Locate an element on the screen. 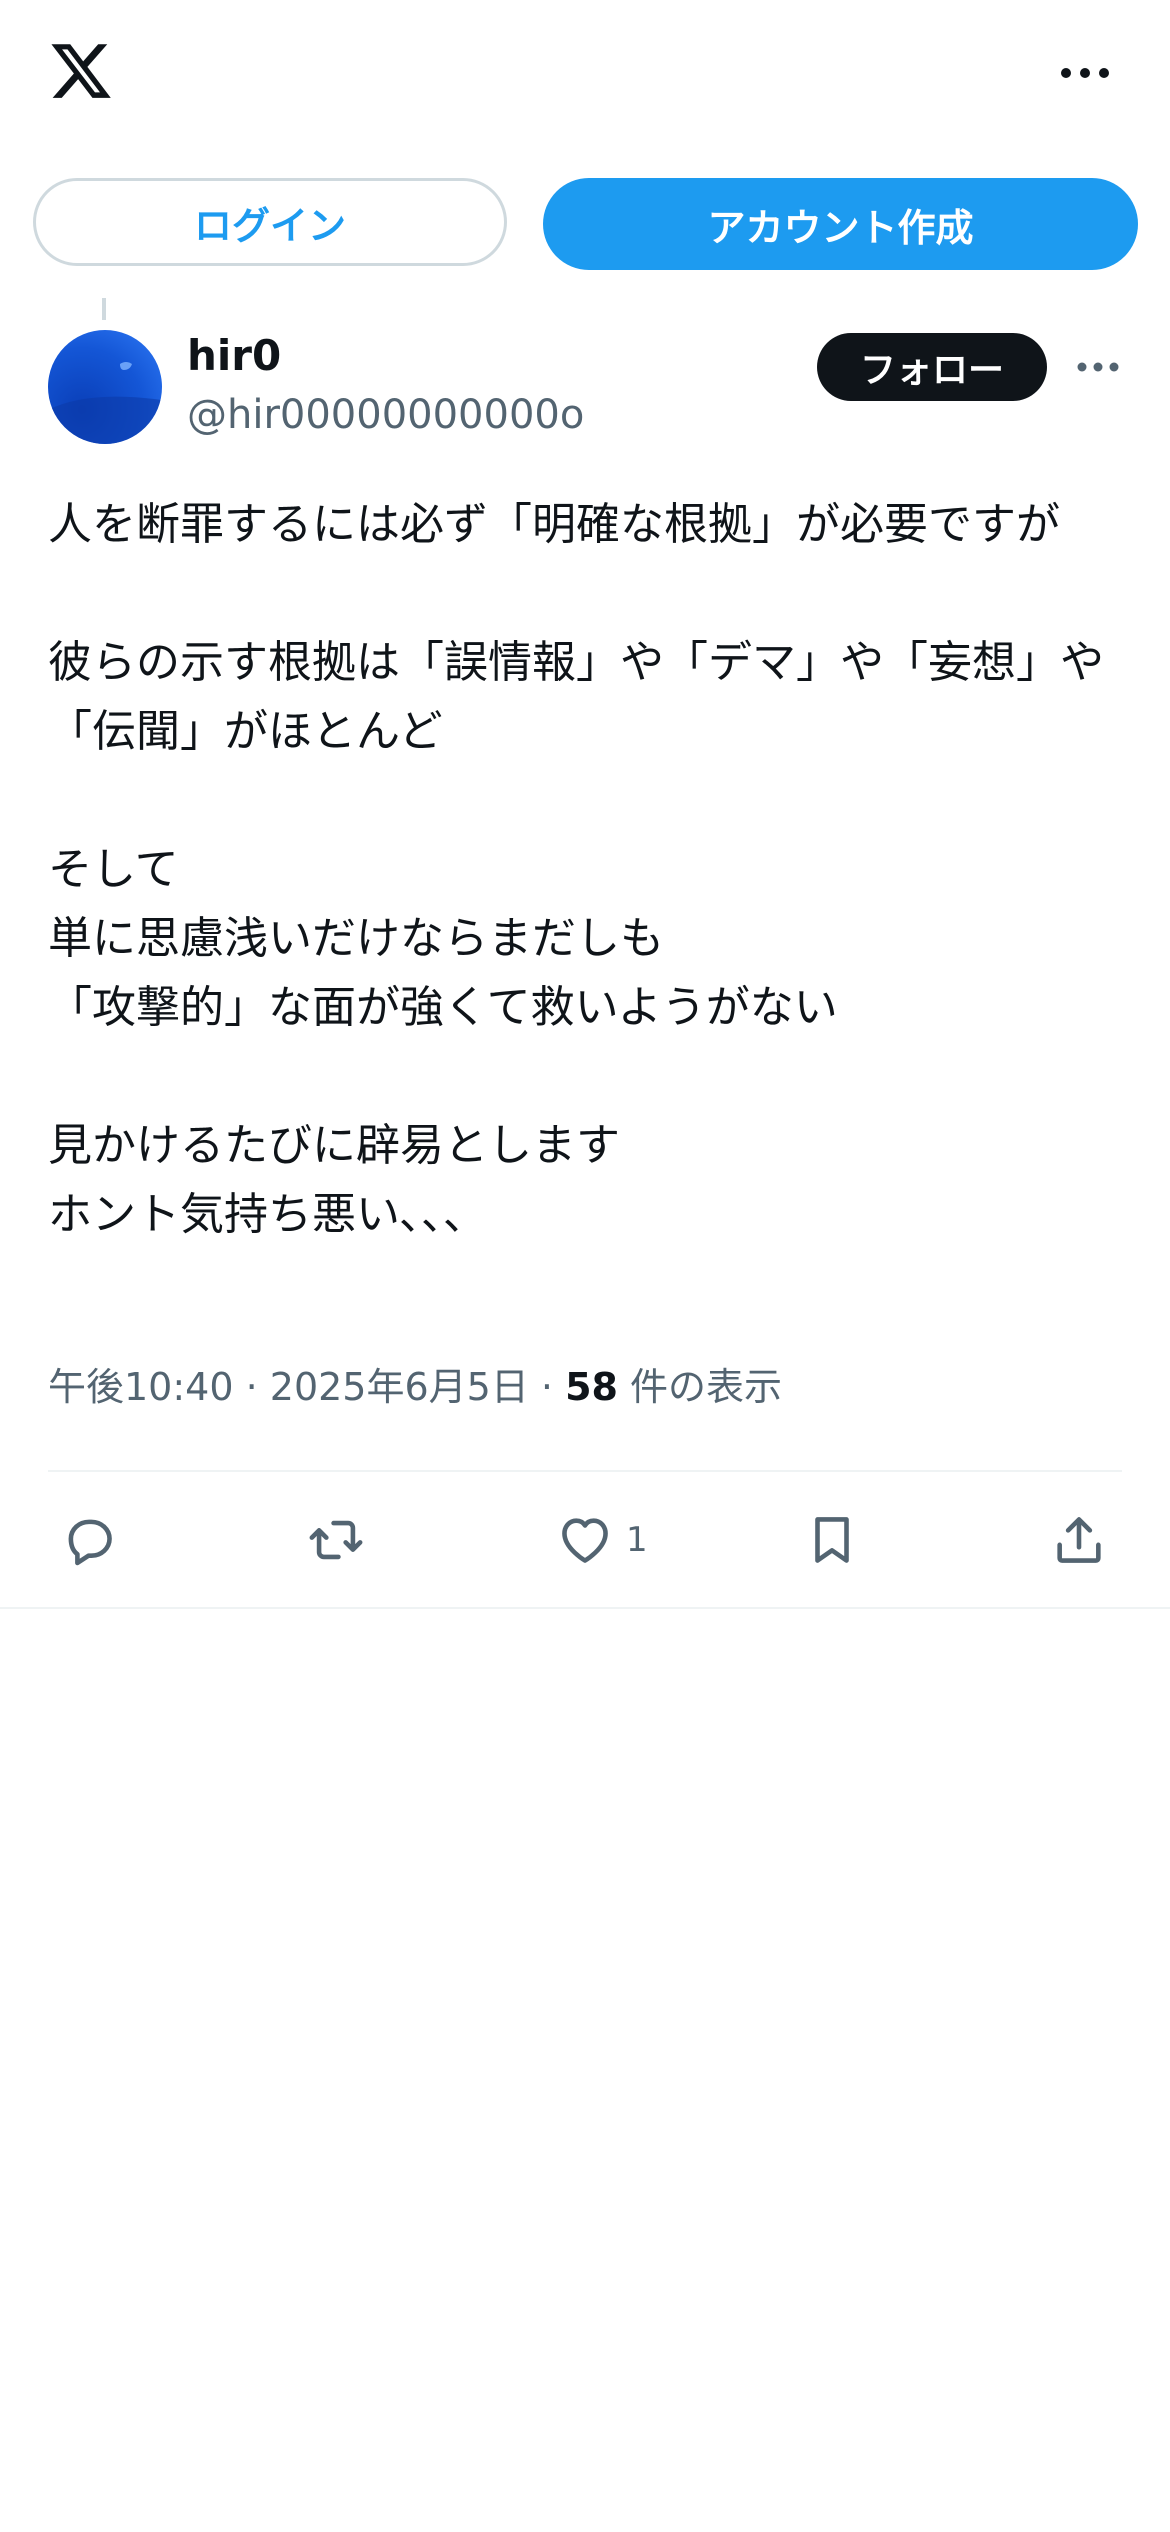 The image size is (1170, 2532). share-button is located at coordinates (1079, 1540).